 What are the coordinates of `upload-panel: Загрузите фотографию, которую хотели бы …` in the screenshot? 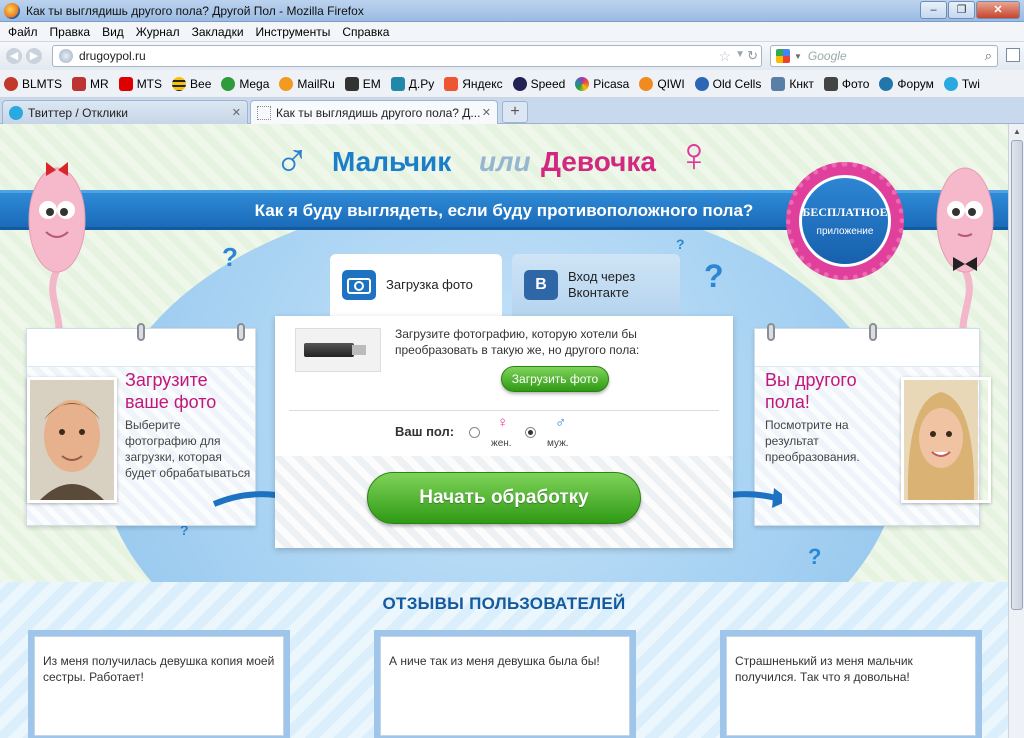 It's located at (504, 432).